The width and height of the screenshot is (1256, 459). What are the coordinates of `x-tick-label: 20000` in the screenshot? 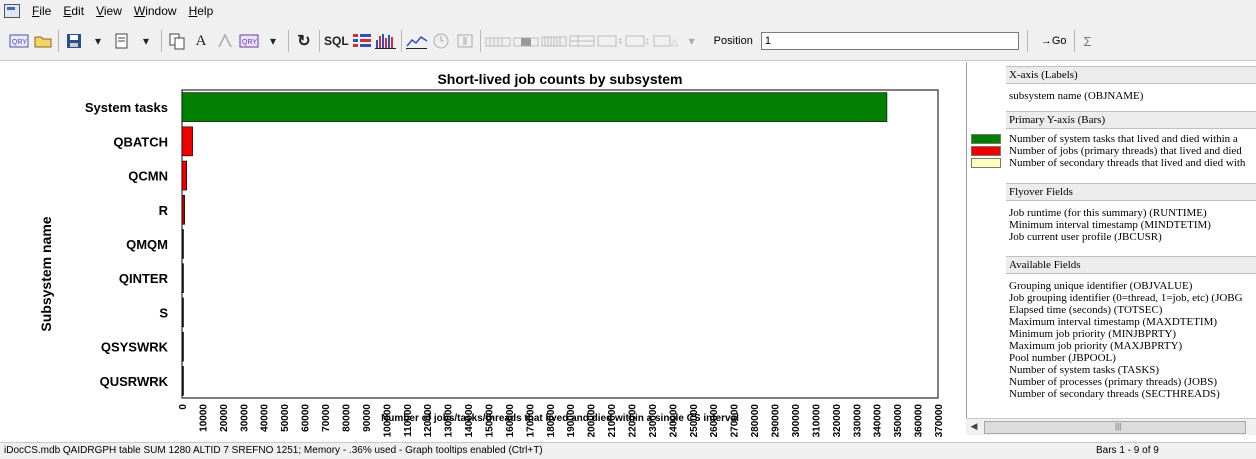 It's located at (224, 418).